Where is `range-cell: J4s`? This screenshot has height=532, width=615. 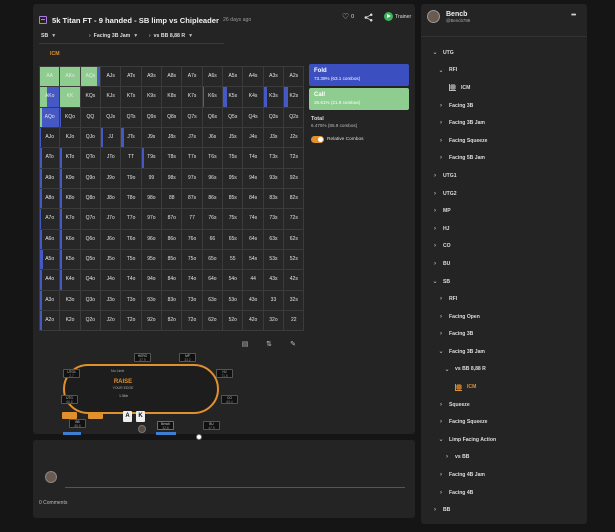 range-cell: J4s is located at coordinates (253, 138).